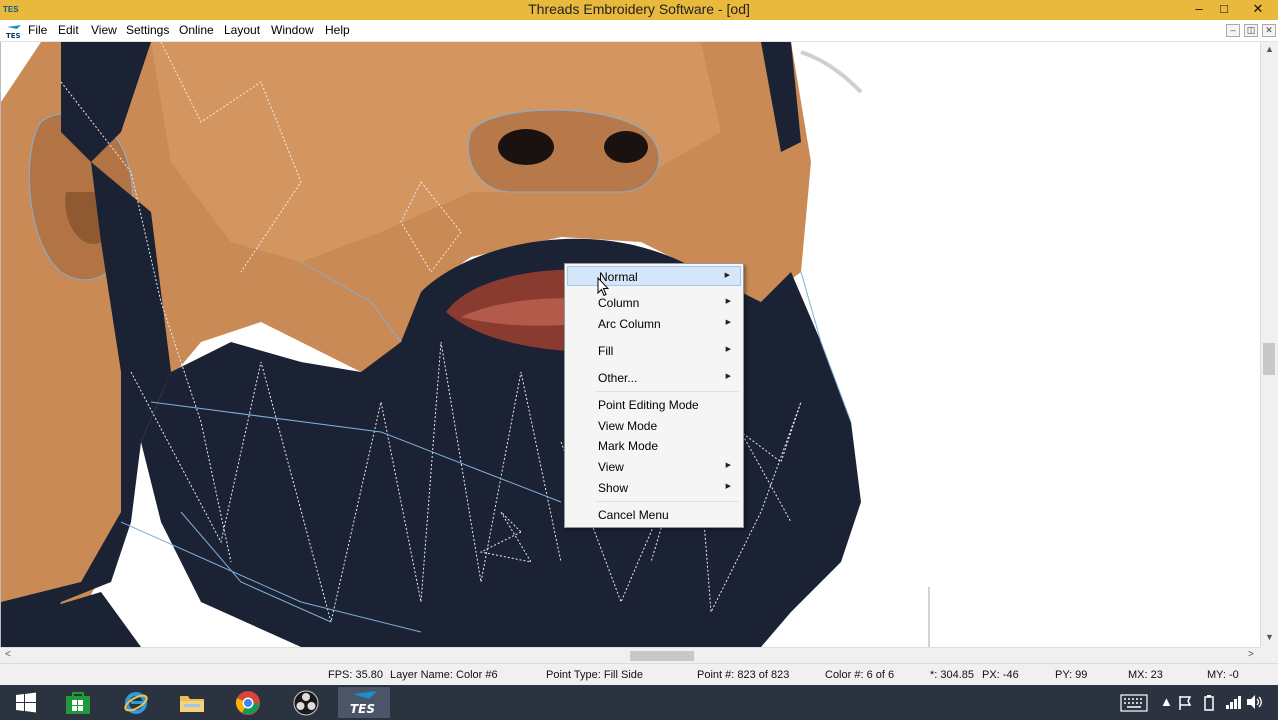  What do you see at coordinates (8, 654) in the screenshot?
I see `scroll-left-icon: <` at bounding box center [8, 654].